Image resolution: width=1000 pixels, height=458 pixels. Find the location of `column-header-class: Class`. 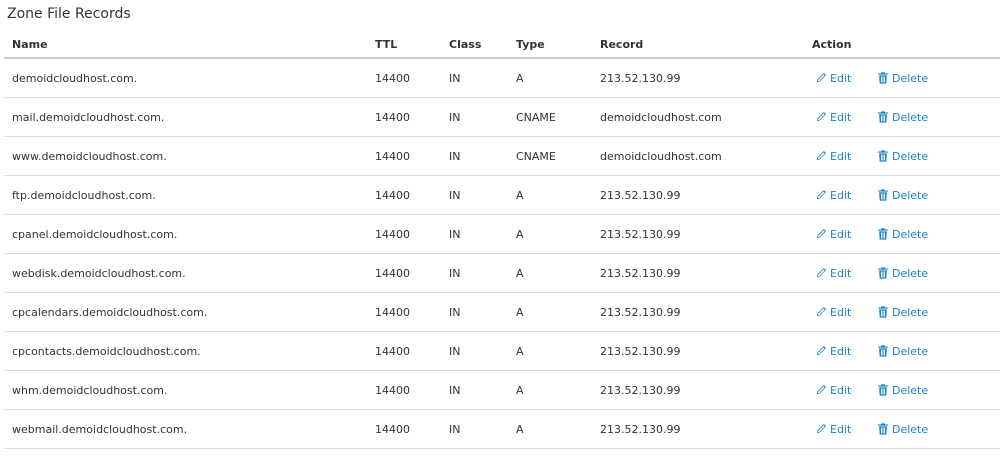

column-header-class: Class is located at coordinates (474, 45).